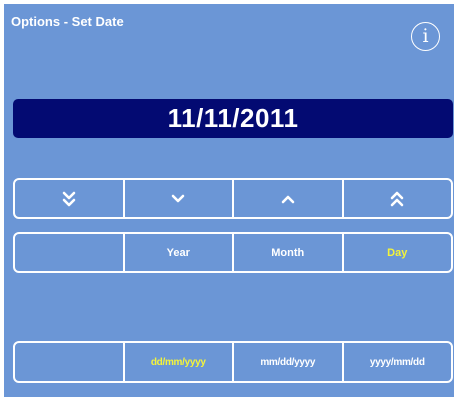 The width and height of the screenshot is (454, 397). I want to click on field-month-button: Month, so click(287, 252).